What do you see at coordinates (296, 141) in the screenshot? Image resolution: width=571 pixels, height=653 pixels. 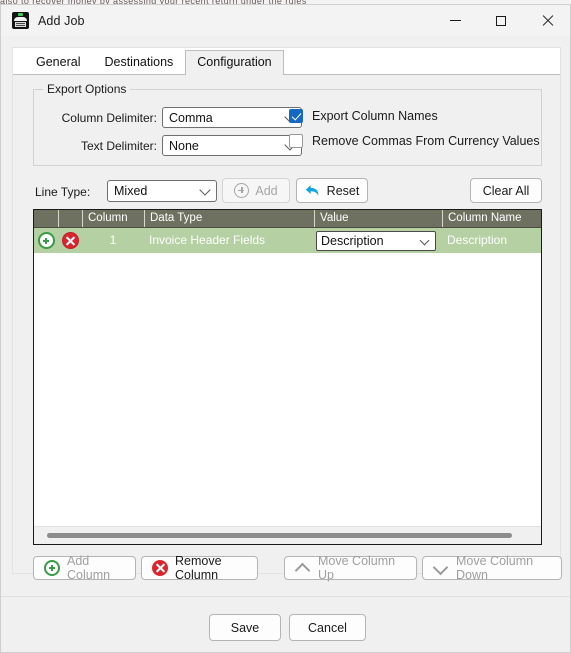 I see `remove-commas-checkbox` at bounding box center [296, 141].